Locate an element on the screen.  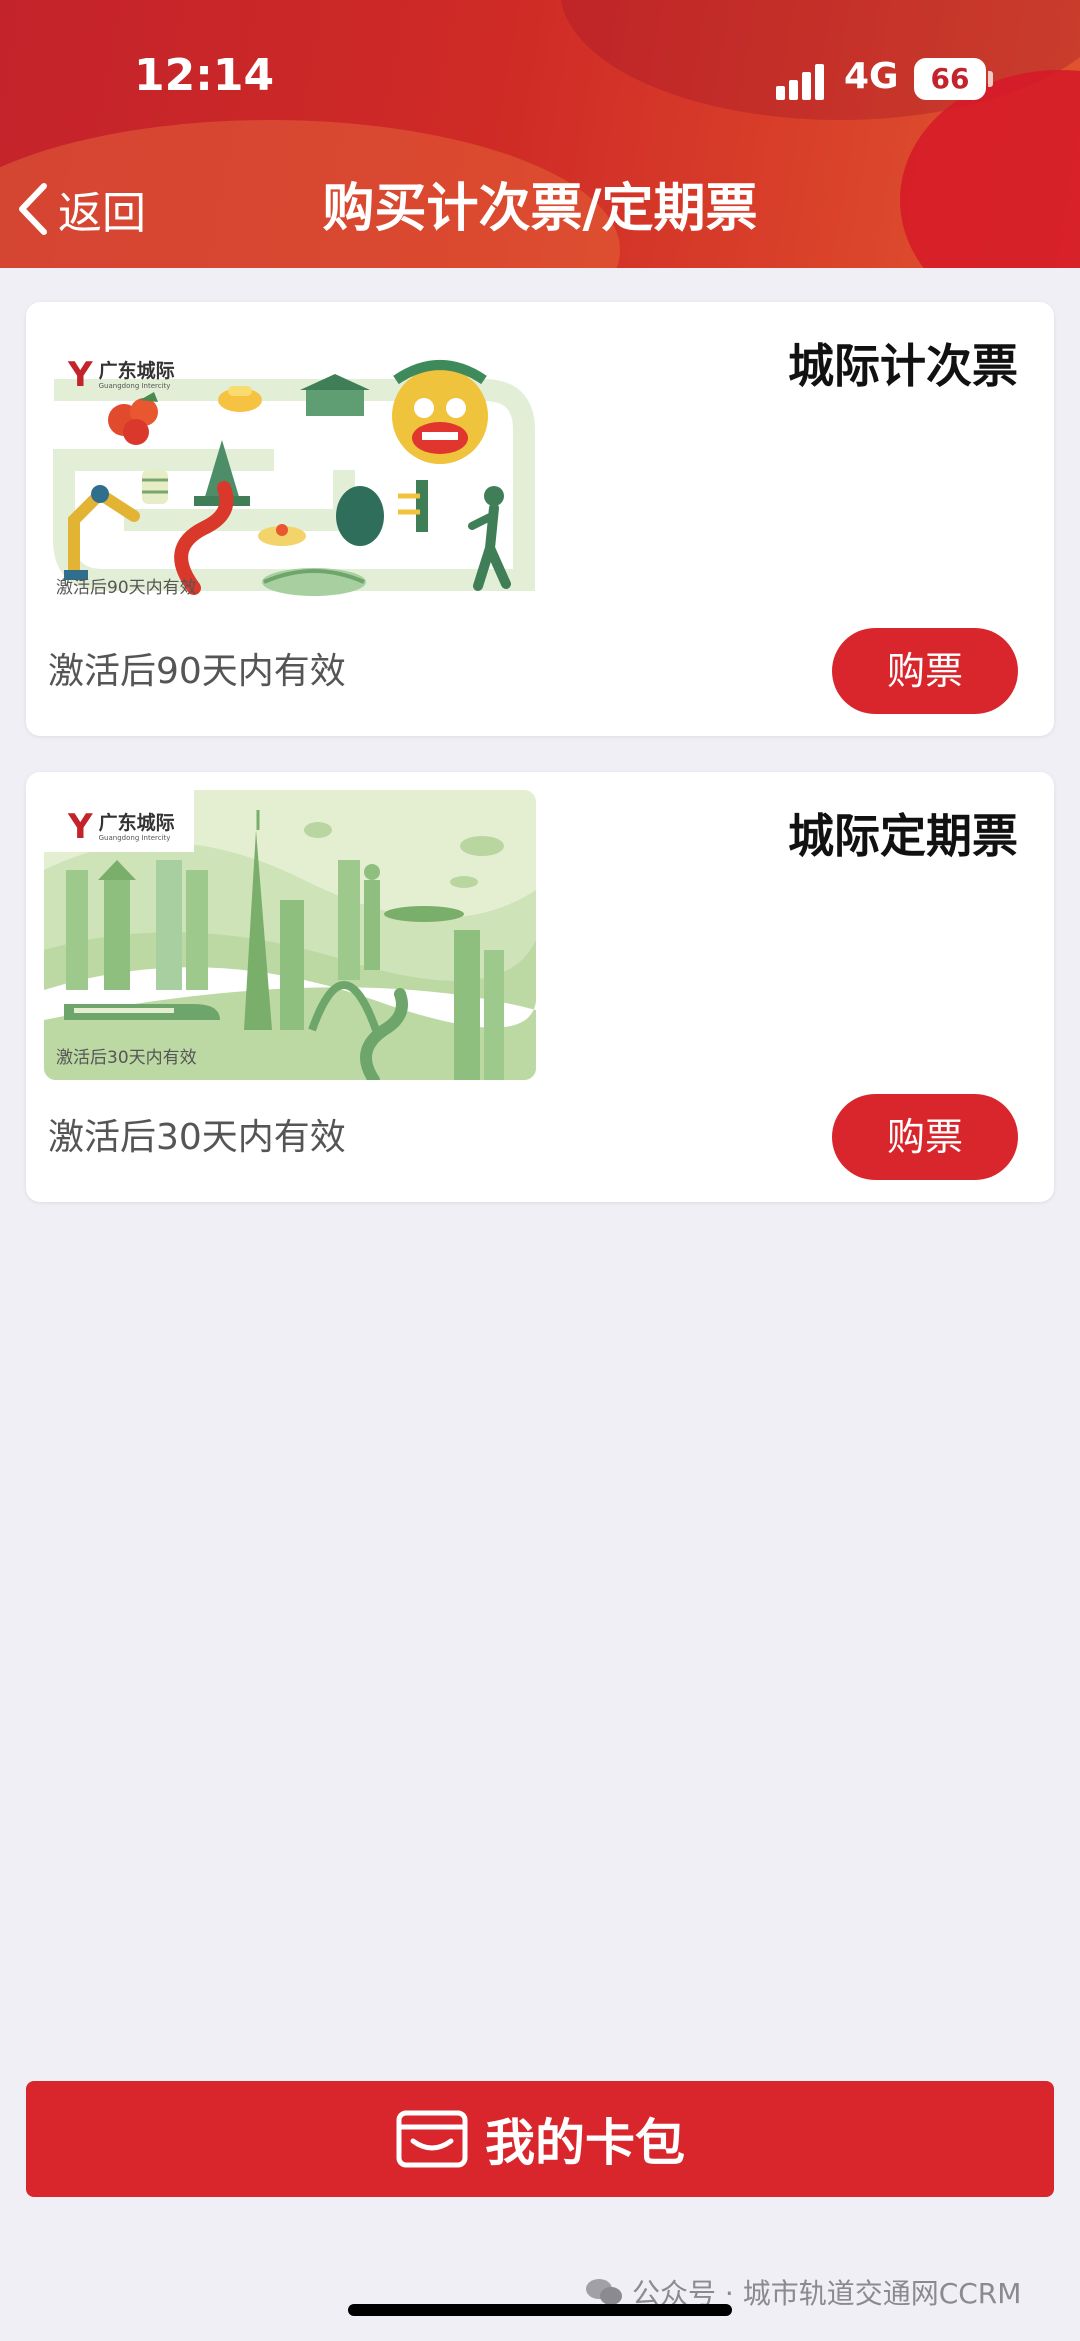
status-time: 12:14 is located at coordinates (204, 75).